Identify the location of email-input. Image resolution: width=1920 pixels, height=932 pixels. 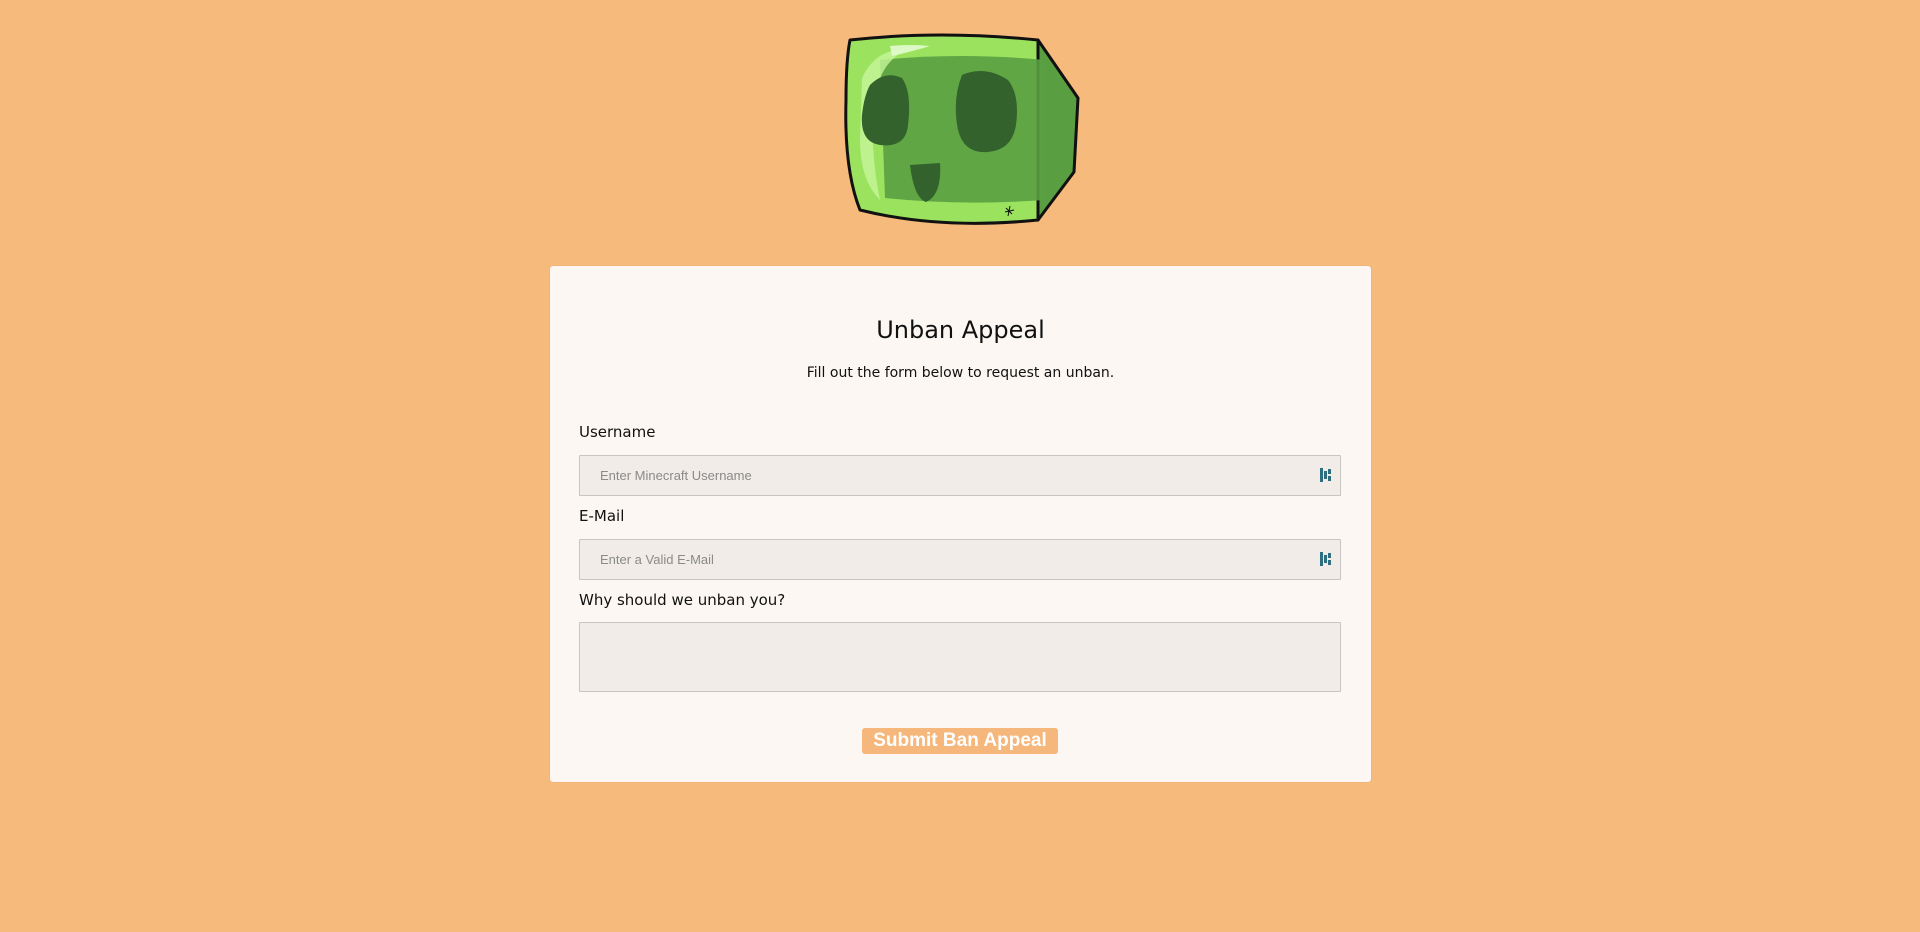
(960, 559).